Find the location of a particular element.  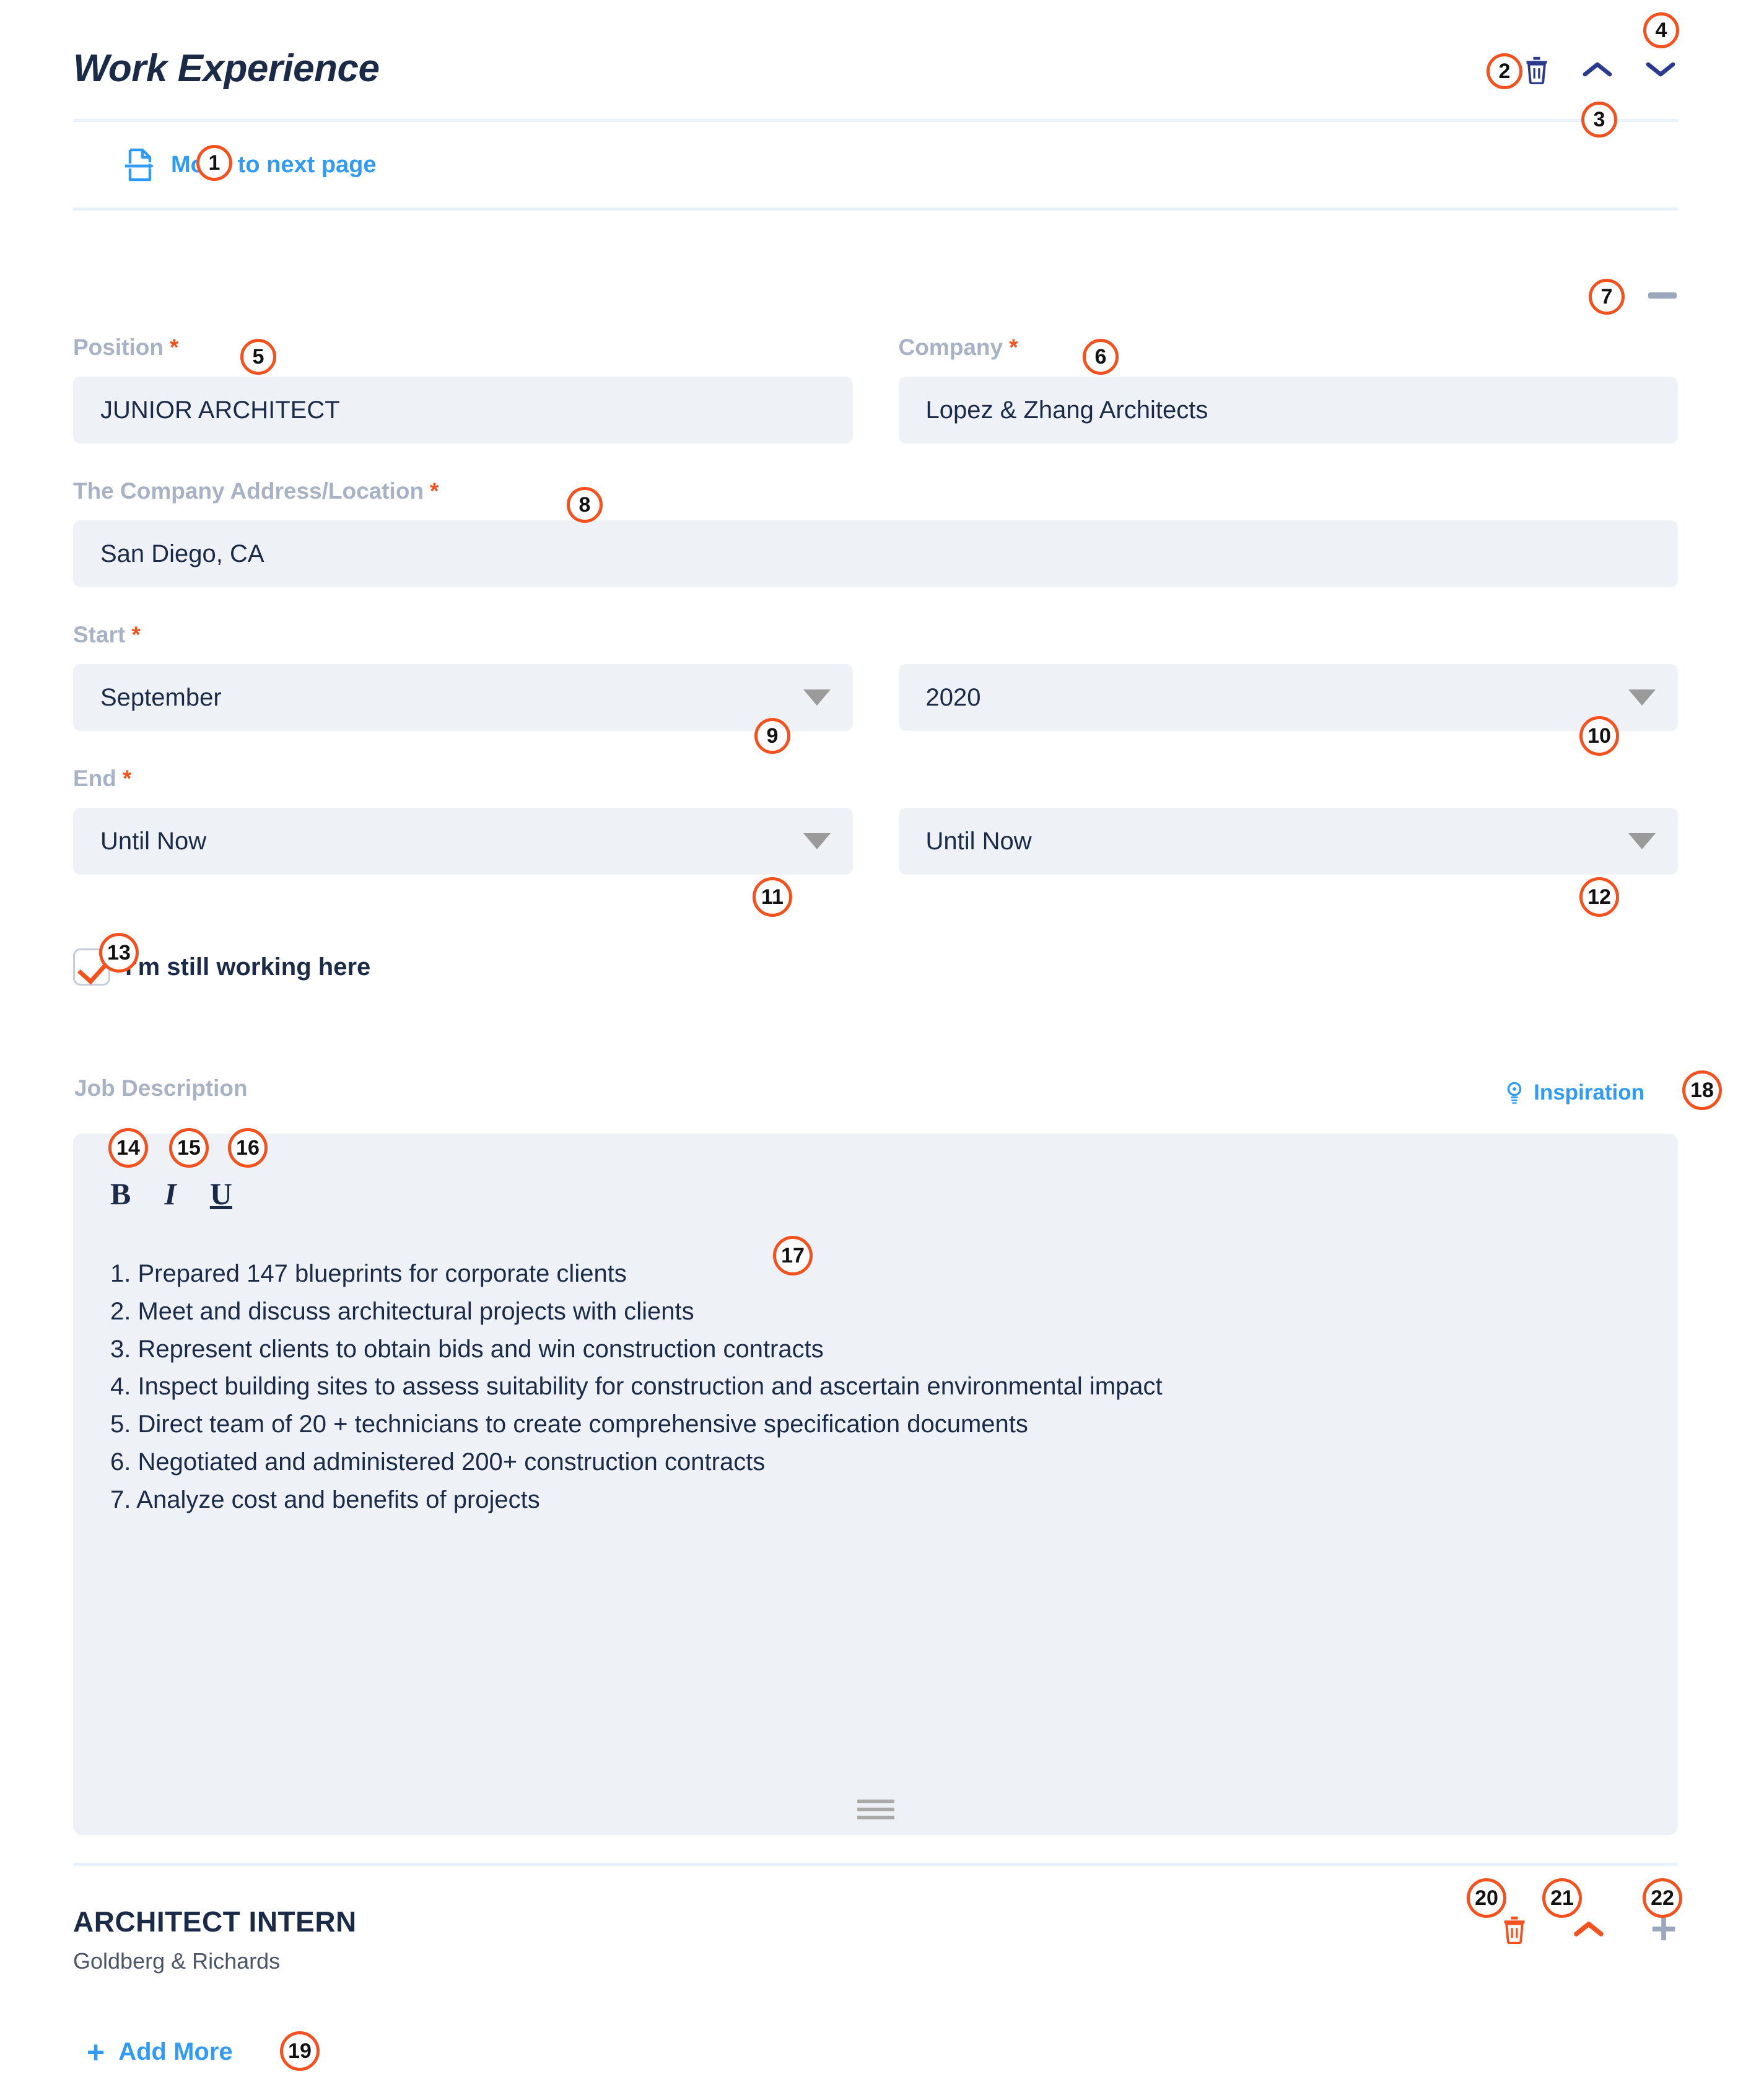

italic-button: I is located at coordinates (170, 1193).